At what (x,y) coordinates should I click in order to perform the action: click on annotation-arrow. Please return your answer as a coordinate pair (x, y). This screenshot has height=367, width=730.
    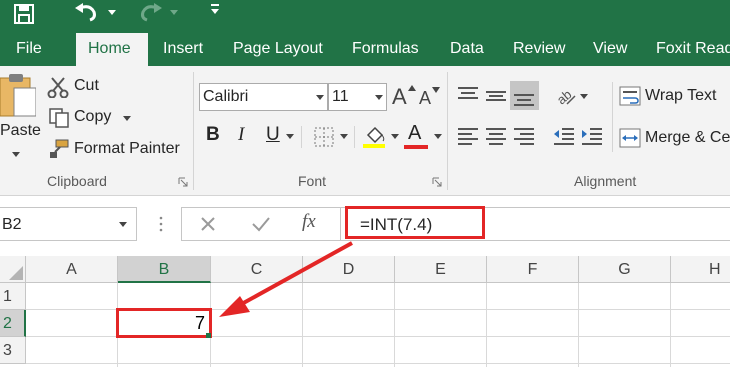
    Looking at the image, I should click on (286, 279).